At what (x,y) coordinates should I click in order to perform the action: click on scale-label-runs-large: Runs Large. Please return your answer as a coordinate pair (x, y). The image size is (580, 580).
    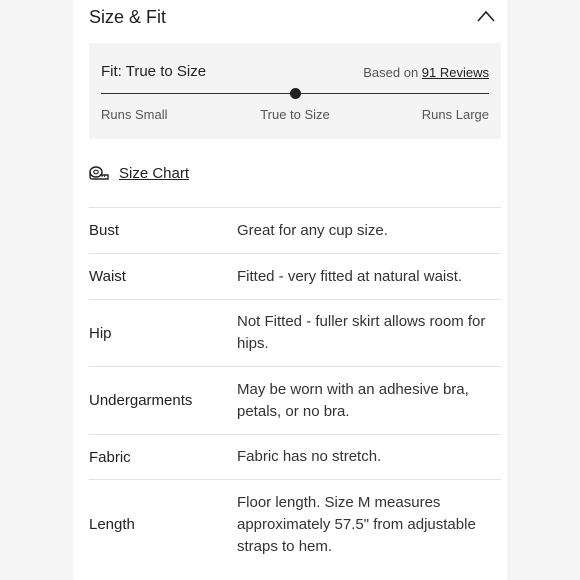
    Looking at the image, I should click on (455, 114).